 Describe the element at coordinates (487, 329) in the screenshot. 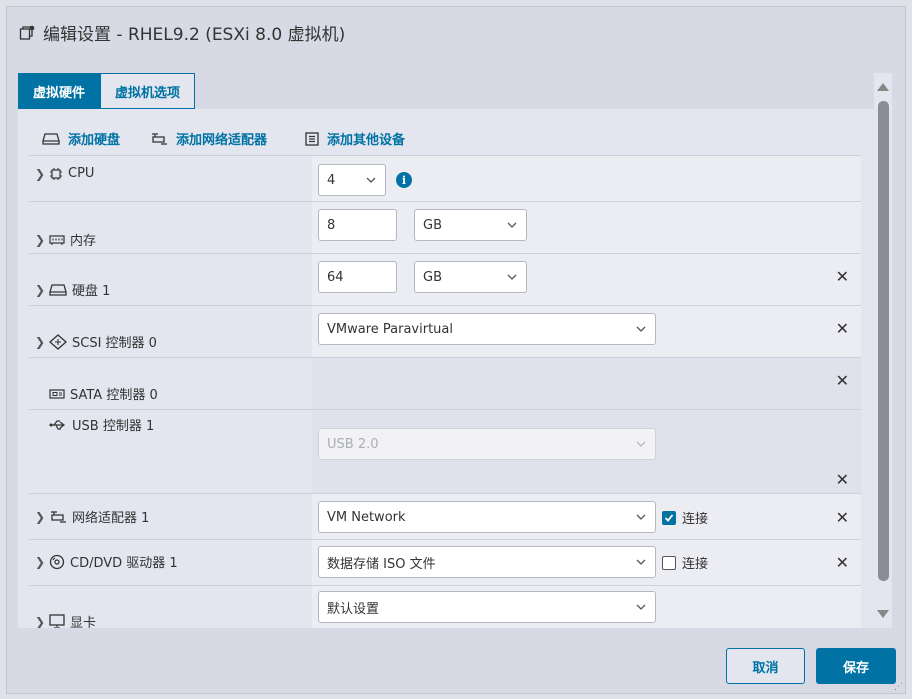

I see `scsi-type-select: VMware Paravirtual` at that location.